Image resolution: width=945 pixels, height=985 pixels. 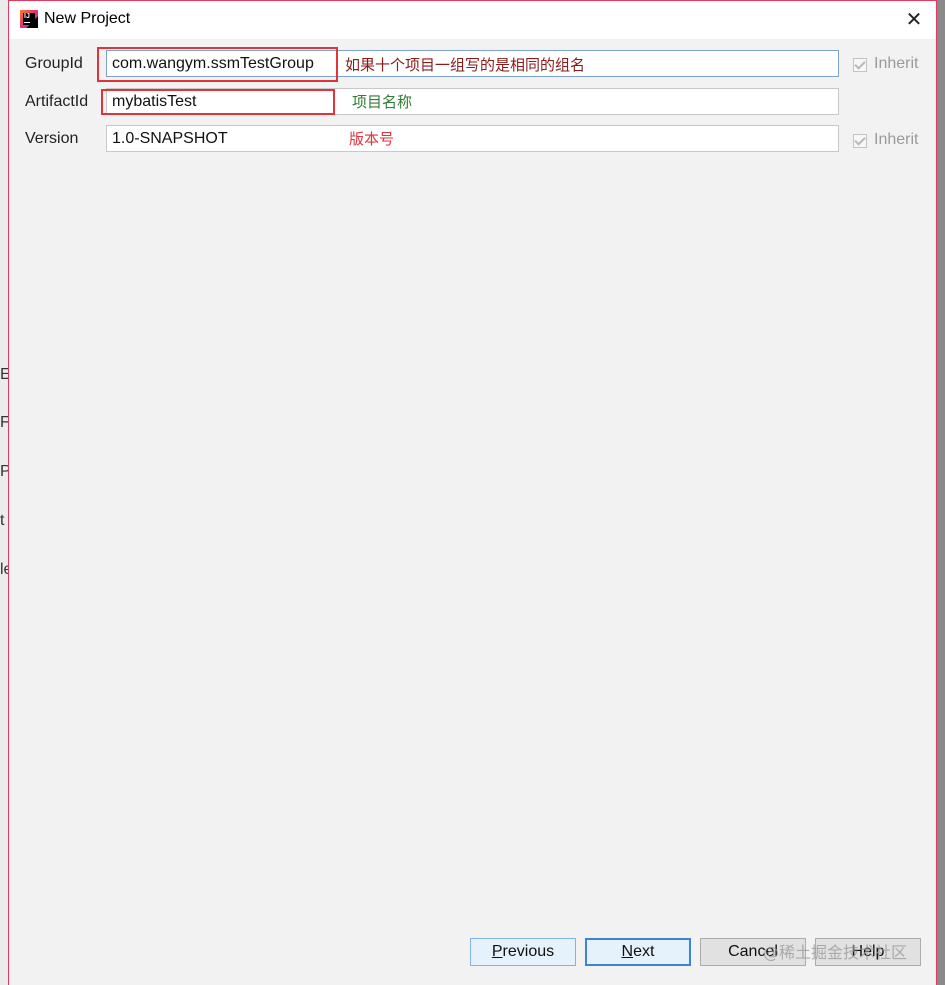 What do you see at coordinates (54, 63) in the screenshot?
I see `groupid-label: GroupId` at bounding box center [54, 63].